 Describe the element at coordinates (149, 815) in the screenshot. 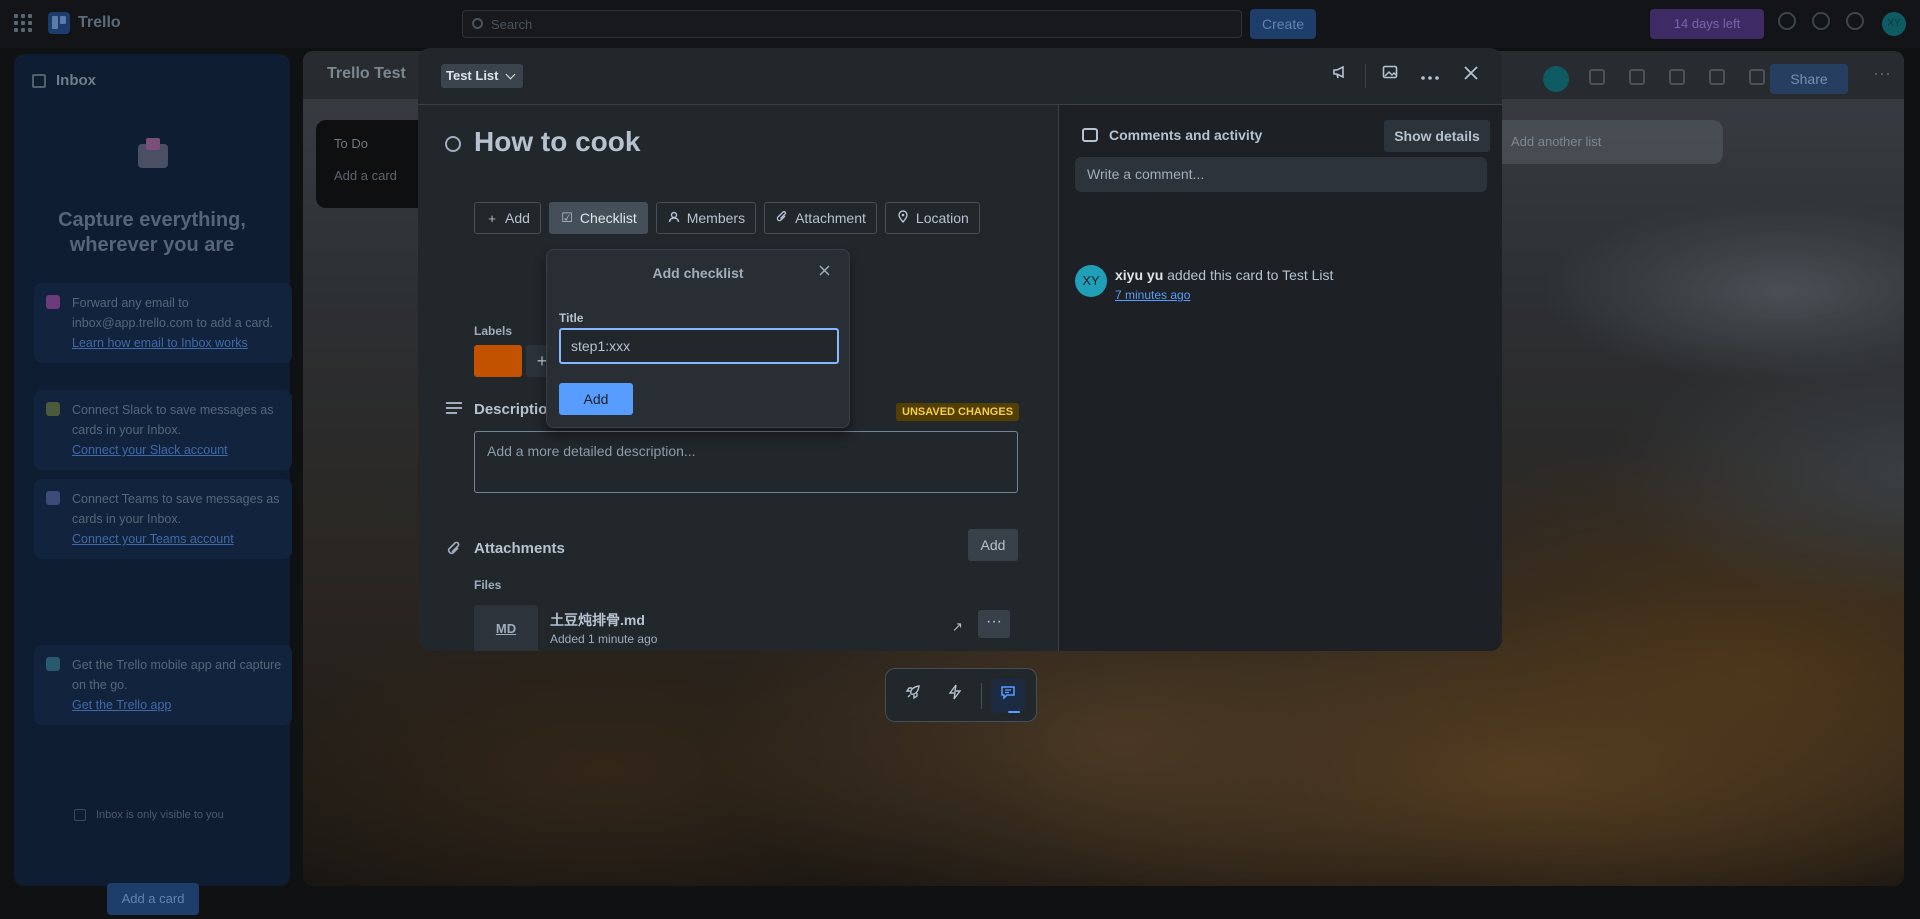

I see `inbox-visibility-note: Inbox is only visible to you` at that location.